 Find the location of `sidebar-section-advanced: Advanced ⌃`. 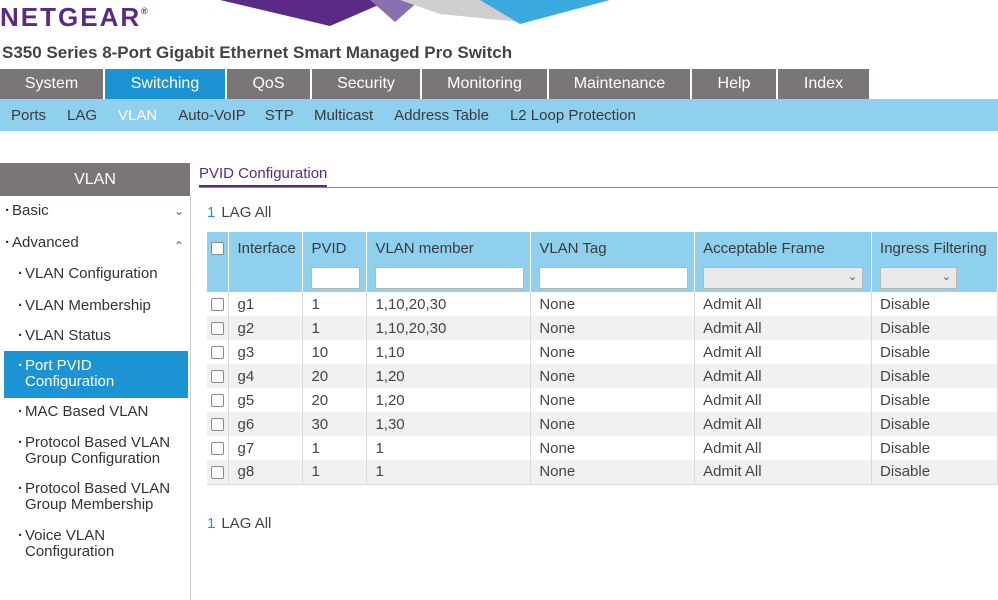

sidebar-section-advanced: Advanced ⌃ is located at coordinates (95, 243).